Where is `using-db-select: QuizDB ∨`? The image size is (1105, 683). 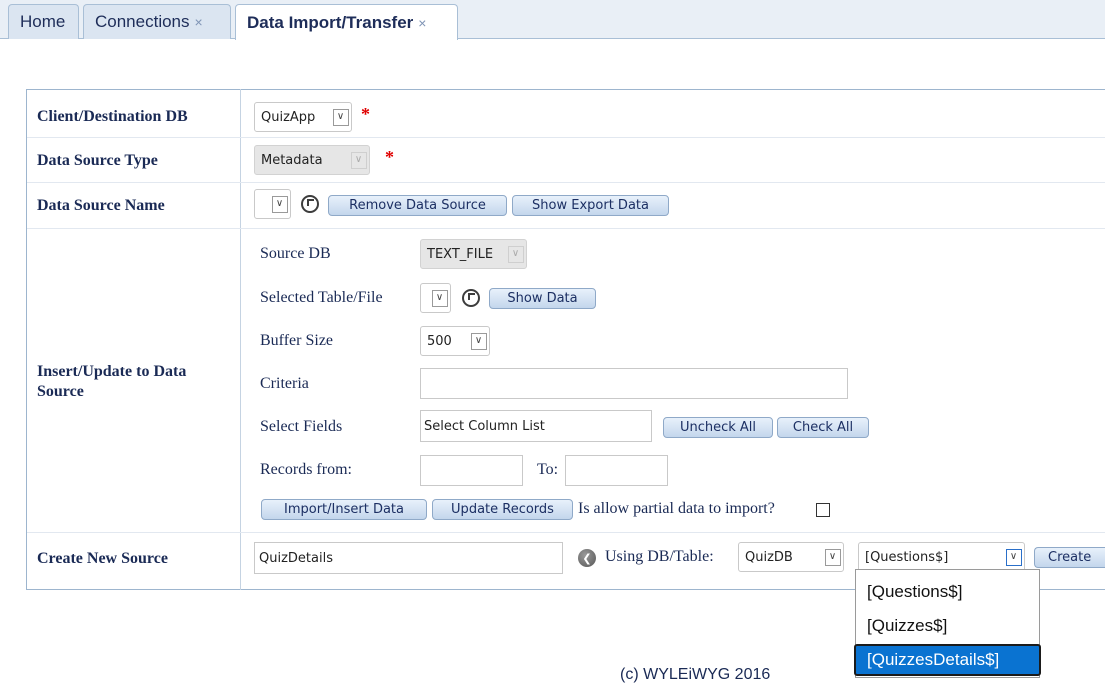 using-db-select: QuizDB ∨ is located at coordinates (791, 557).